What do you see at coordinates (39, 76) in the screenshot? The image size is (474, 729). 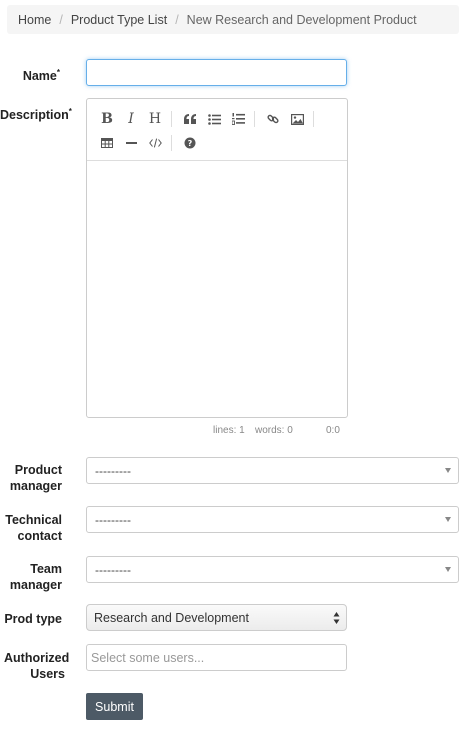 I see `name-label-text: Name` at bounding box center [39, 76].